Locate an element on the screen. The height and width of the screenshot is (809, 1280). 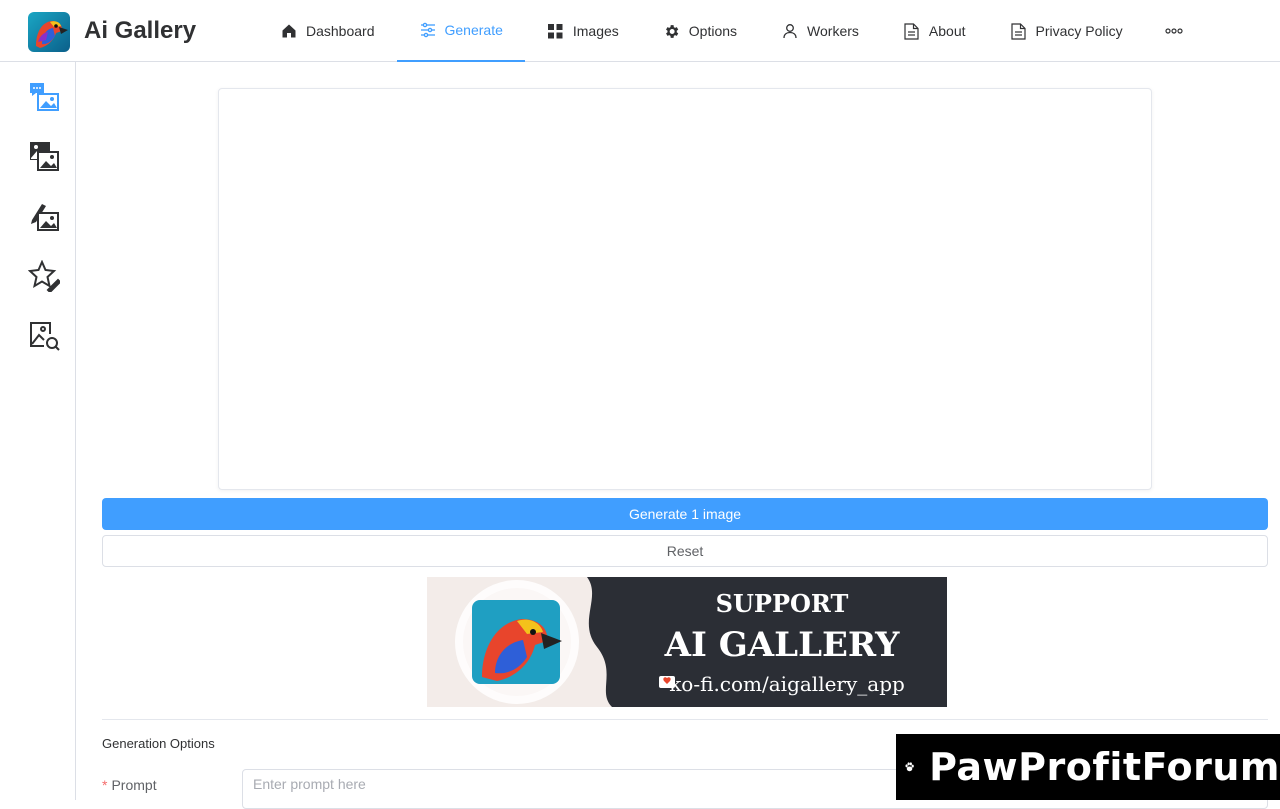
app-title: Ai Gallery is located at coordinates (140, 31).